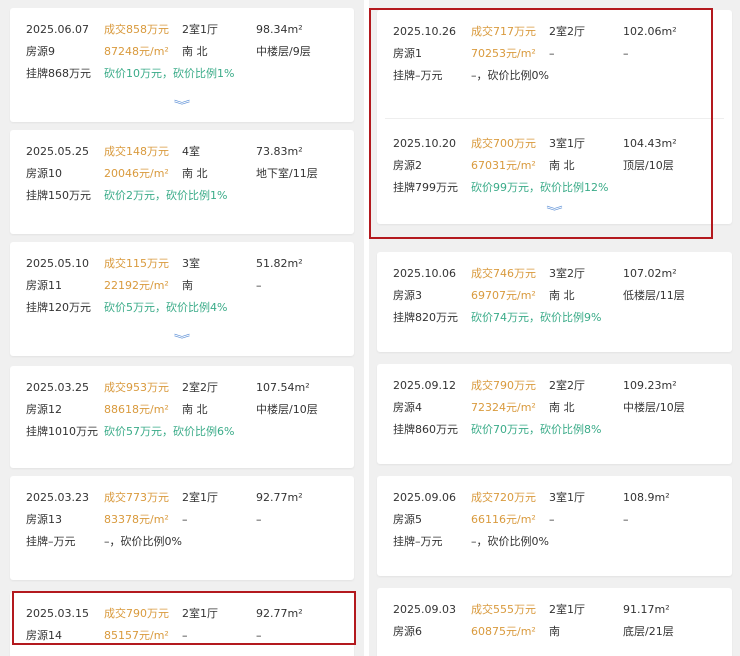 The image size is (740, 656). Describe the element at coordinates (424, 497) in the screenshot. I see `deal-date: 2025.09.06` at that location.